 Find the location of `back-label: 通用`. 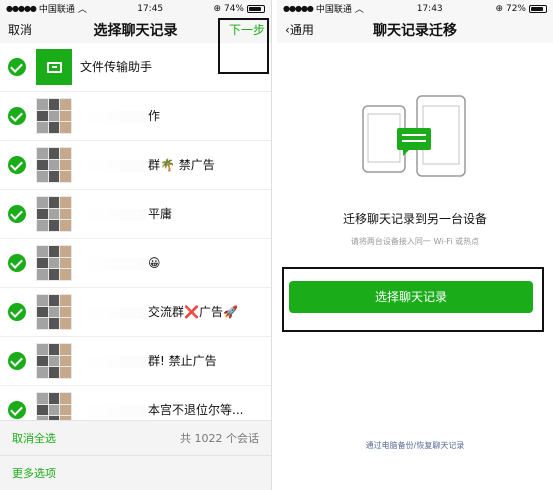

back-label: 通用 is located at coordinates (301, 30).